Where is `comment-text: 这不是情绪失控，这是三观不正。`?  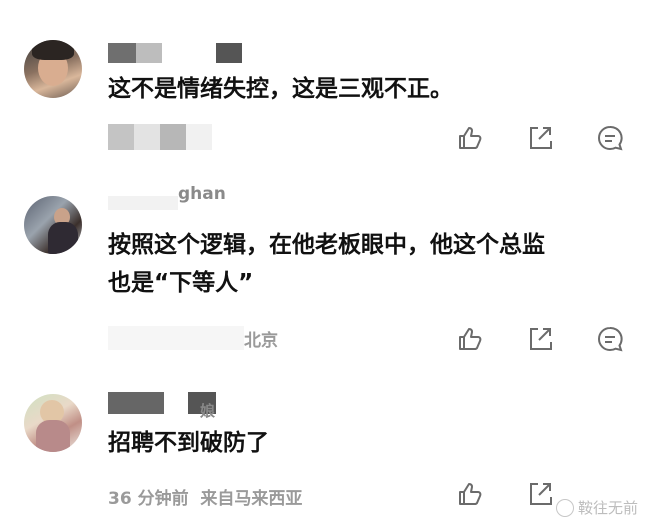
comment-text: 这不是情绪失控，这是三观不正。 is located at coordinates (280, 89).